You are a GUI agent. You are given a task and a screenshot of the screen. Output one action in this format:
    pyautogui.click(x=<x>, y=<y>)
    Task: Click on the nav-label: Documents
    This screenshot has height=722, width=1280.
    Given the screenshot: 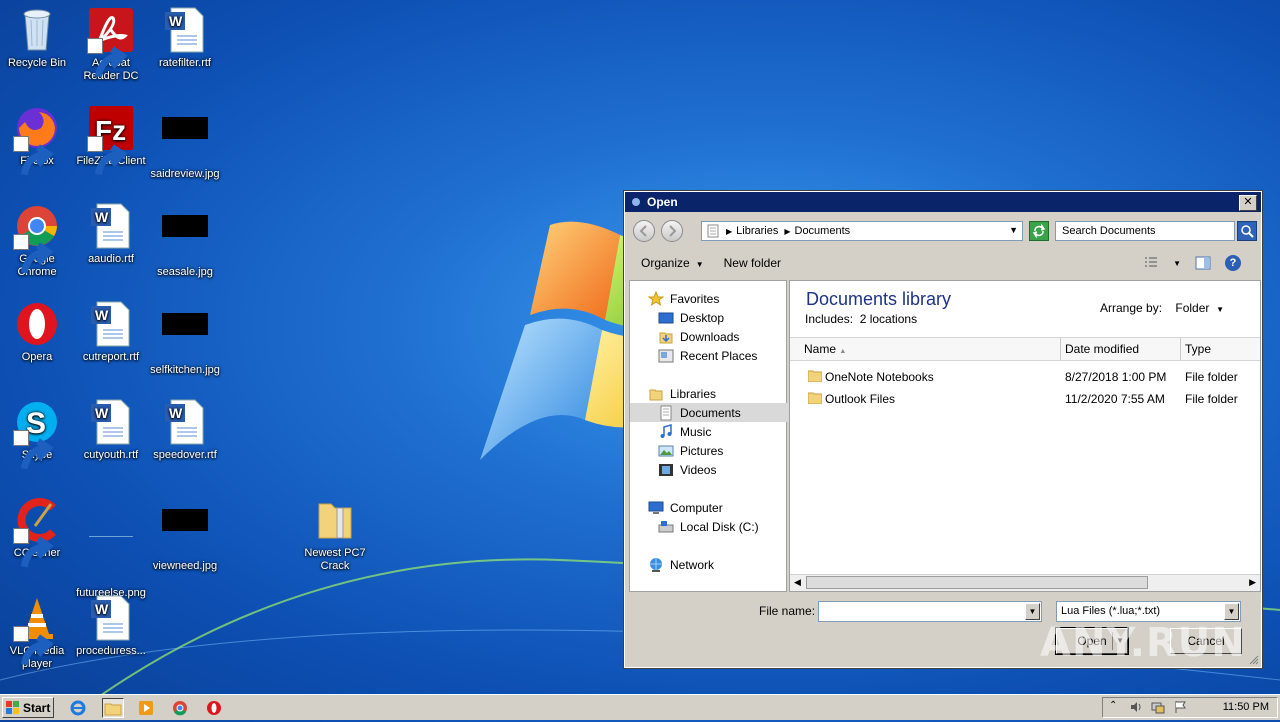 What is the action you would take?
    pyautogui.click(x=710, y=412)
    